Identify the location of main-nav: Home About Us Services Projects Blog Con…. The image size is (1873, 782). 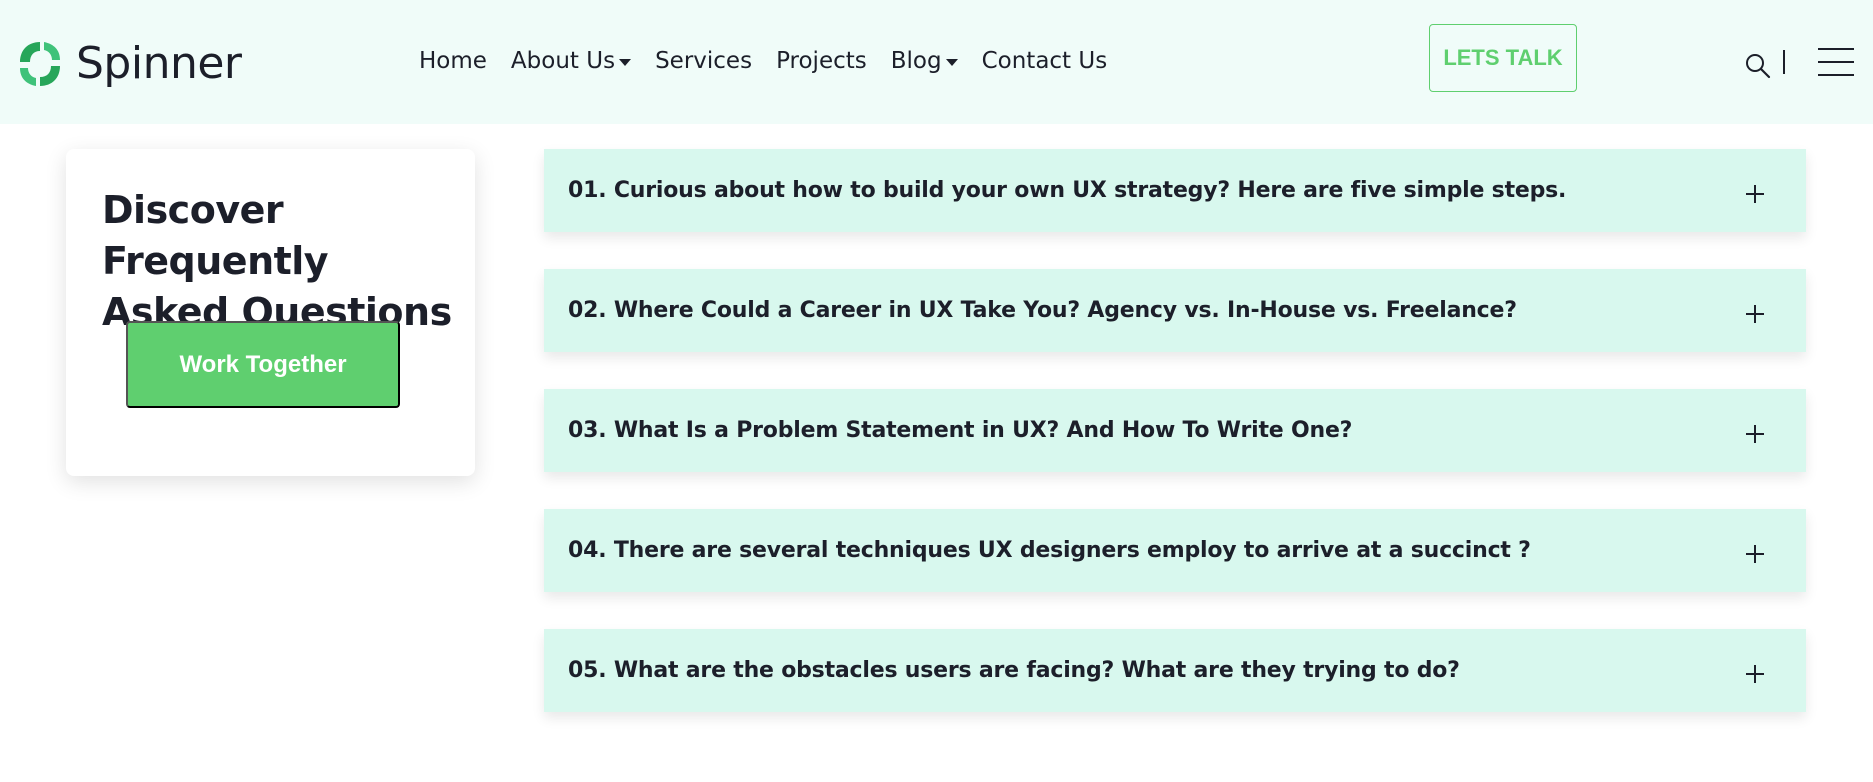
(775, 61).